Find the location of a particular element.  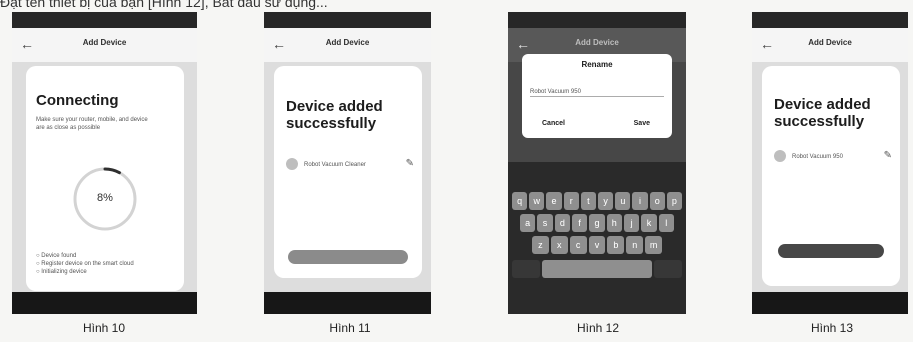

dialog-cancel-button: Cancel is located at coordinates (553, 123).